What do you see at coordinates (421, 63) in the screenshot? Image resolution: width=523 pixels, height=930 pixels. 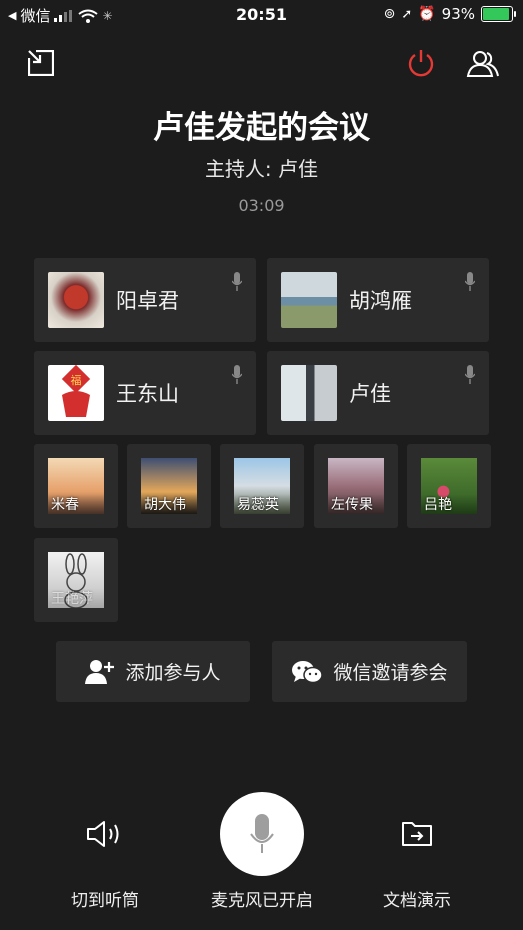 I see `power-icon` at bounding box center [421, 63].